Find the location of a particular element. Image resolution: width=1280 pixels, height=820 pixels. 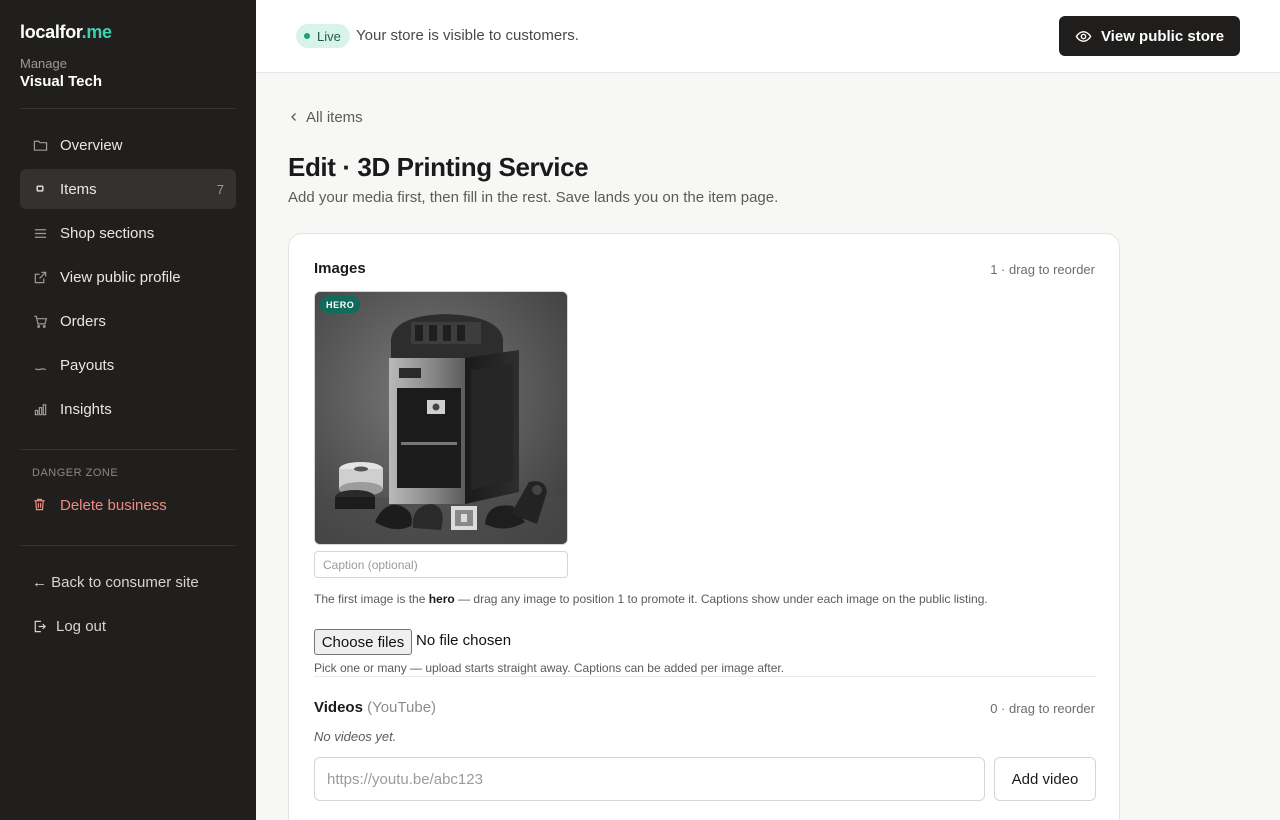

add-video-button: Add video is located at coordinates (1045, 779).